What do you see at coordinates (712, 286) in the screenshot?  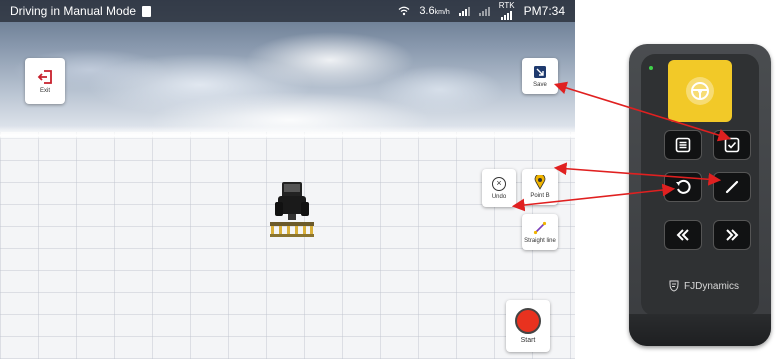 I see `brand-name: FJDynamics` at bounding box center [712, 286].